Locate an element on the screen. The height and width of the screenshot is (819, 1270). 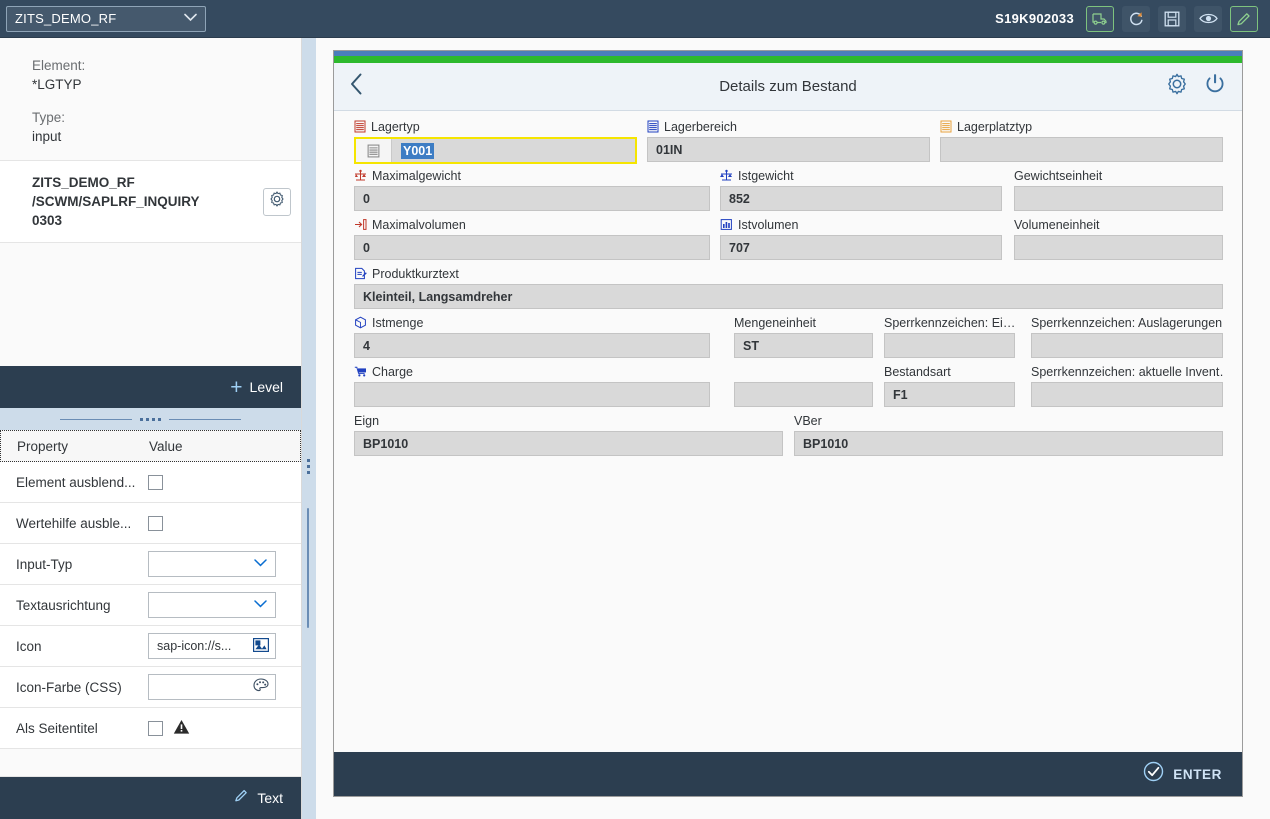
input-sperrkennzeichen-inventur is located at coordinates (1127, 394).